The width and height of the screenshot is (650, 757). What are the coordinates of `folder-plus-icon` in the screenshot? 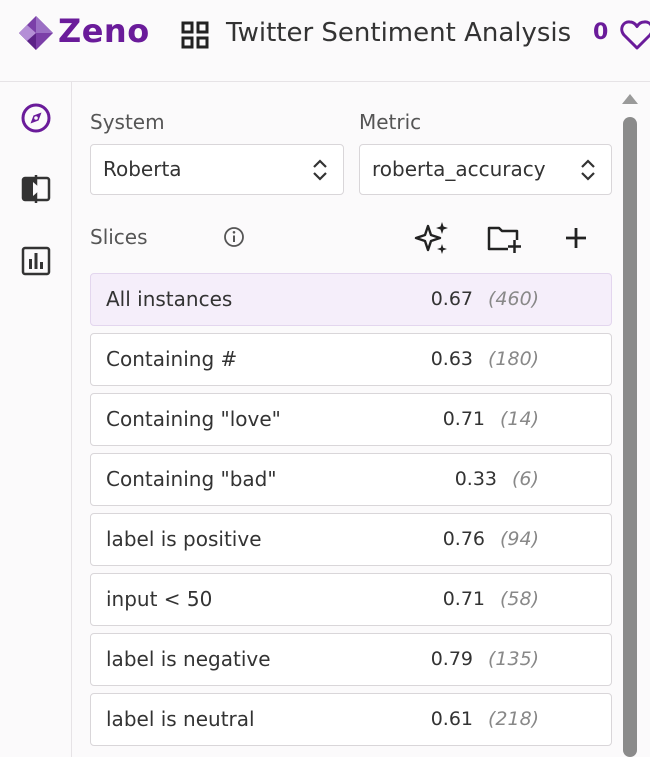 It's located at (504, 238).